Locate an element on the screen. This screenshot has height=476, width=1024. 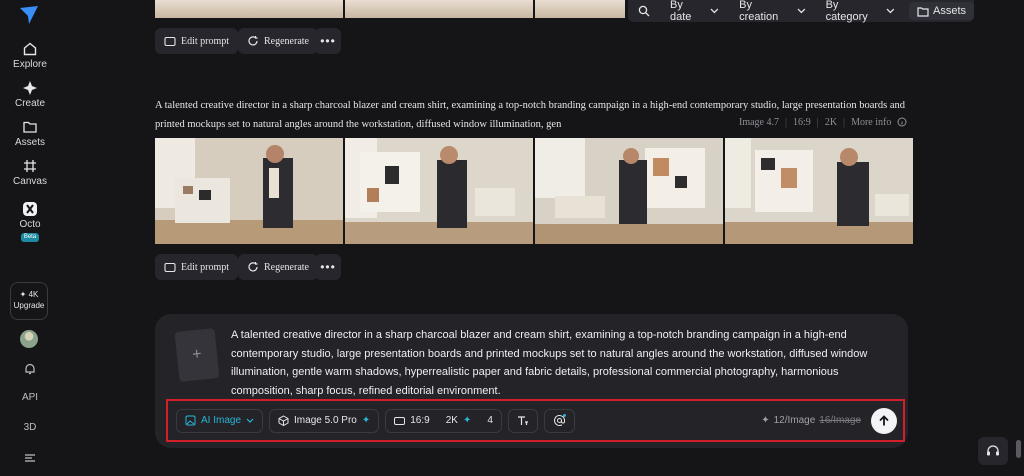
mode-select: AI Image is located at coordinates (220, 420).